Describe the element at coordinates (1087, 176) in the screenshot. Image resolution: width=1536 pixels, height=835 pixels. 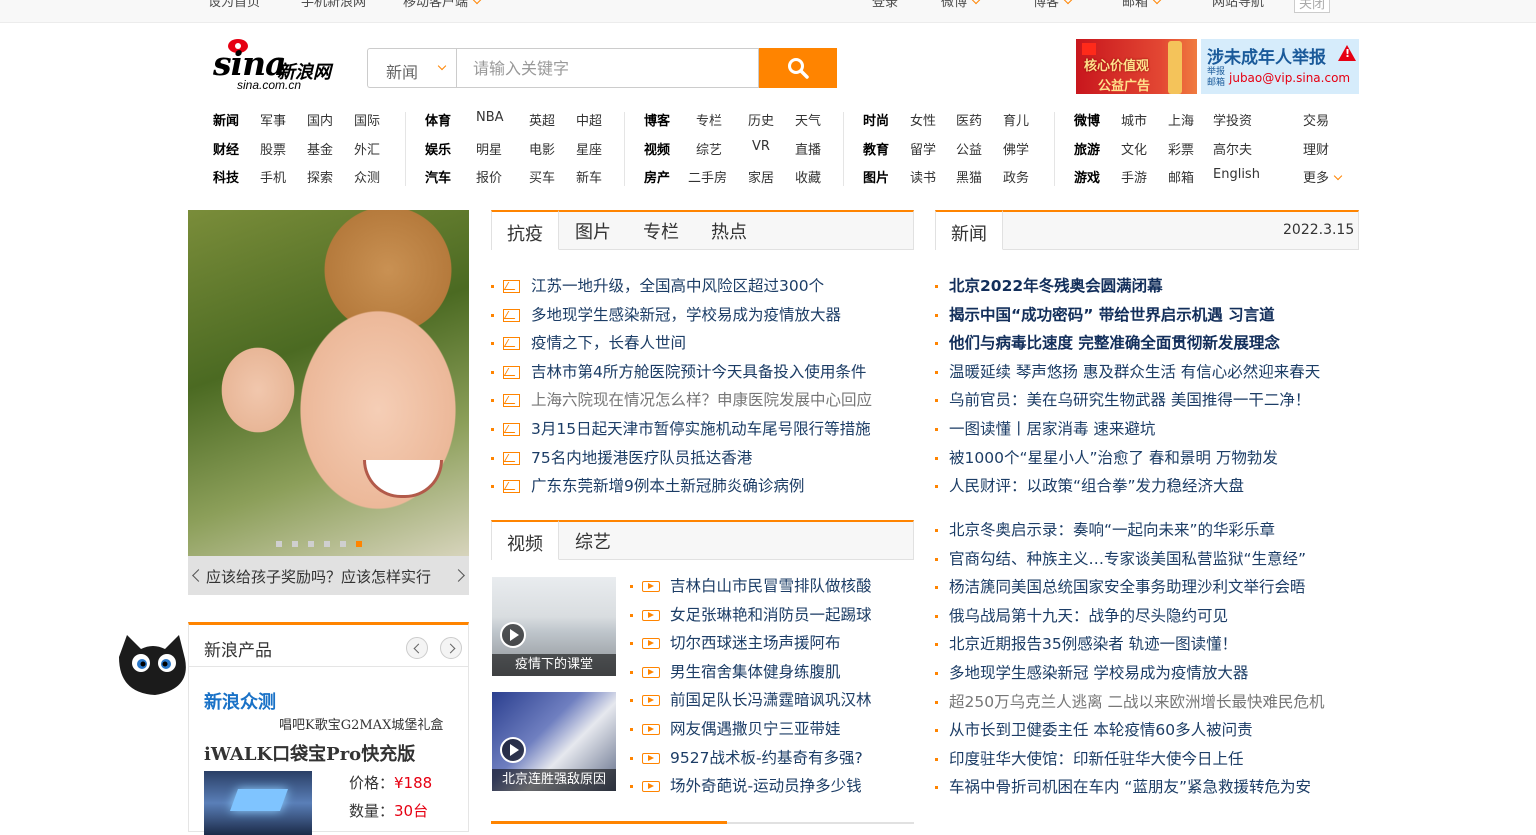
I see `nav-link: 游戏` at that location.